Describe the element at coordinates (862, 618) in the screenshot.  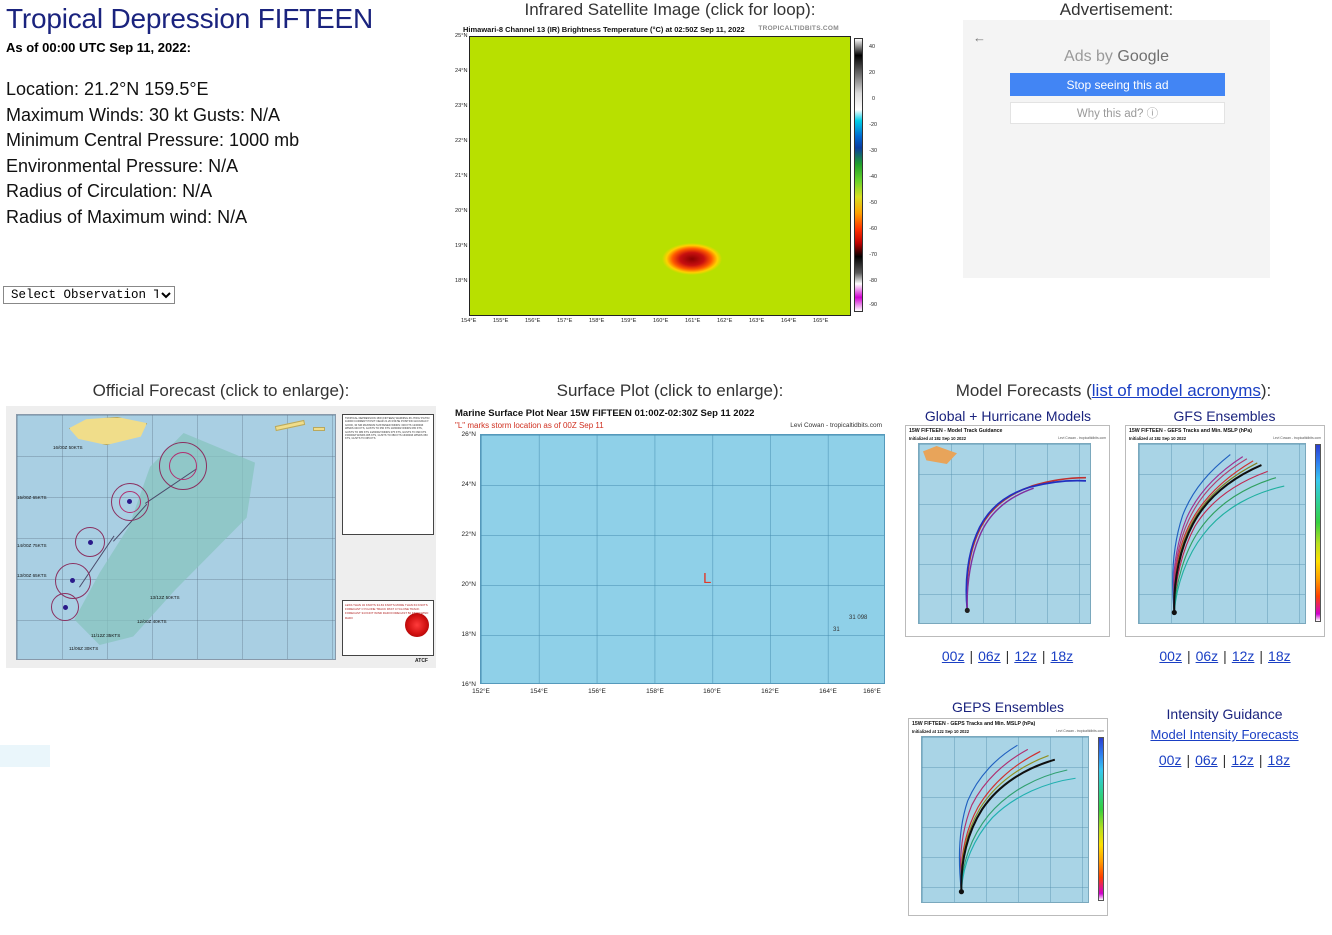
I see `station-pressure-value: 098` at that location.